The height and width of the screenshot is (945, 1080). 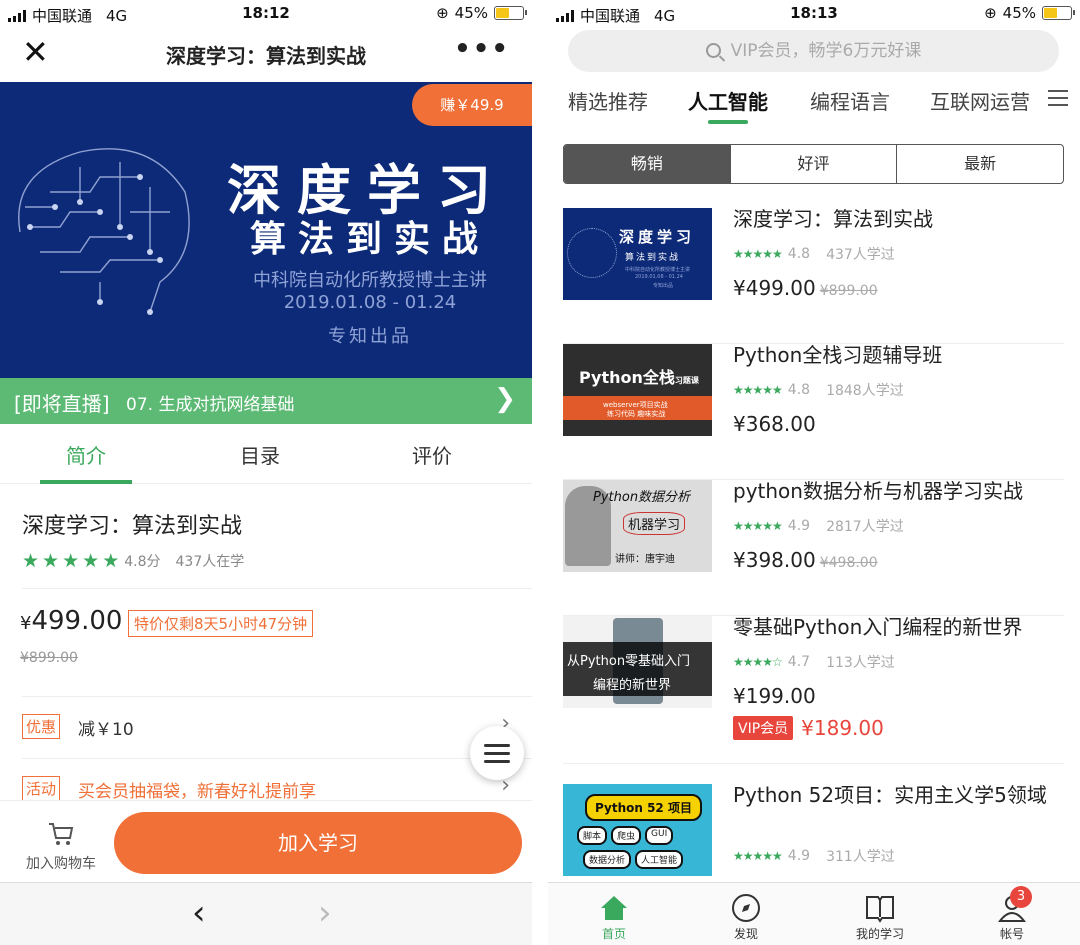 What do you see at coordinates (647, 164) in the screenshot?
I see `sort-bestseller: 畅销` at bounding box center [647, 164].